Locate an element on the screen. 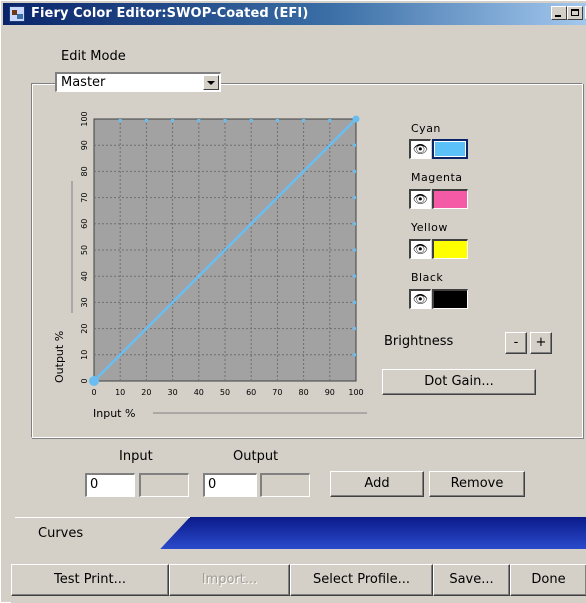 The image size is (586, 603). x-tick-label: 80 is located at coordinates (304, 392).